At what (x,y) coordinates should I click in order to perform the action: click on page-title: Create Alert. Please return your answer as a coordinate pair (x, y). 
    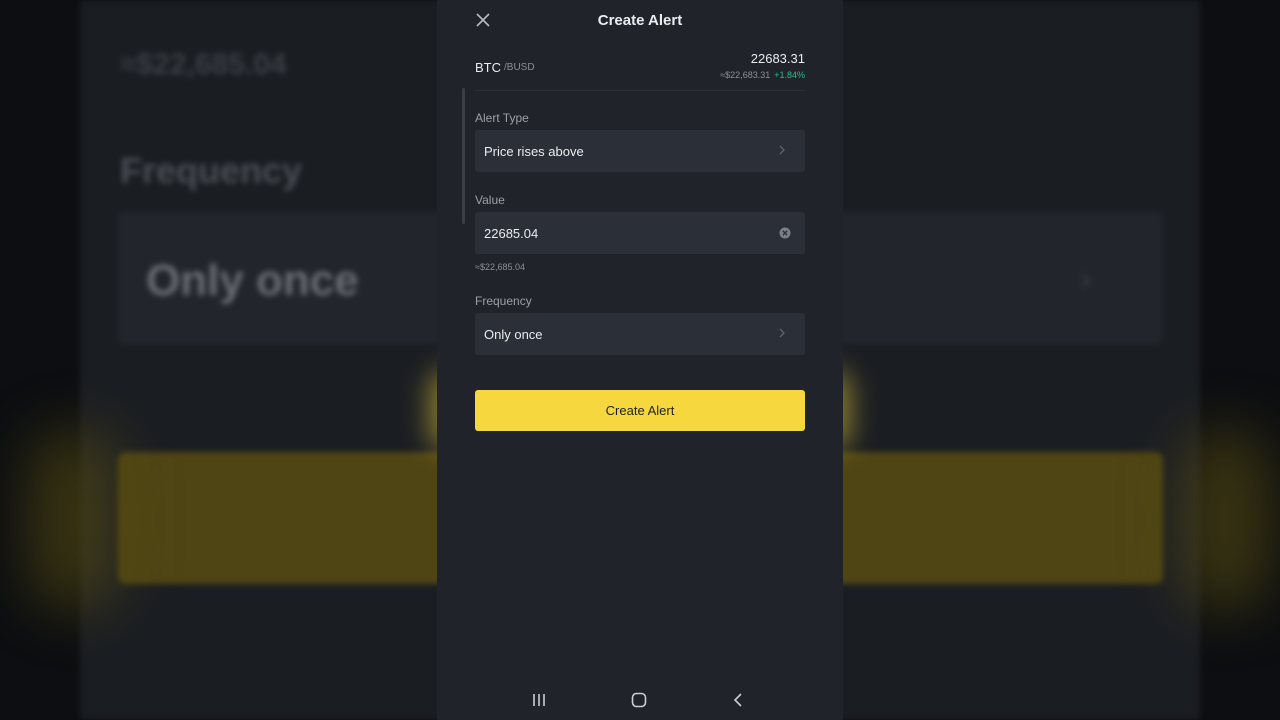
    Looking at the image, I should click on (640, 20).